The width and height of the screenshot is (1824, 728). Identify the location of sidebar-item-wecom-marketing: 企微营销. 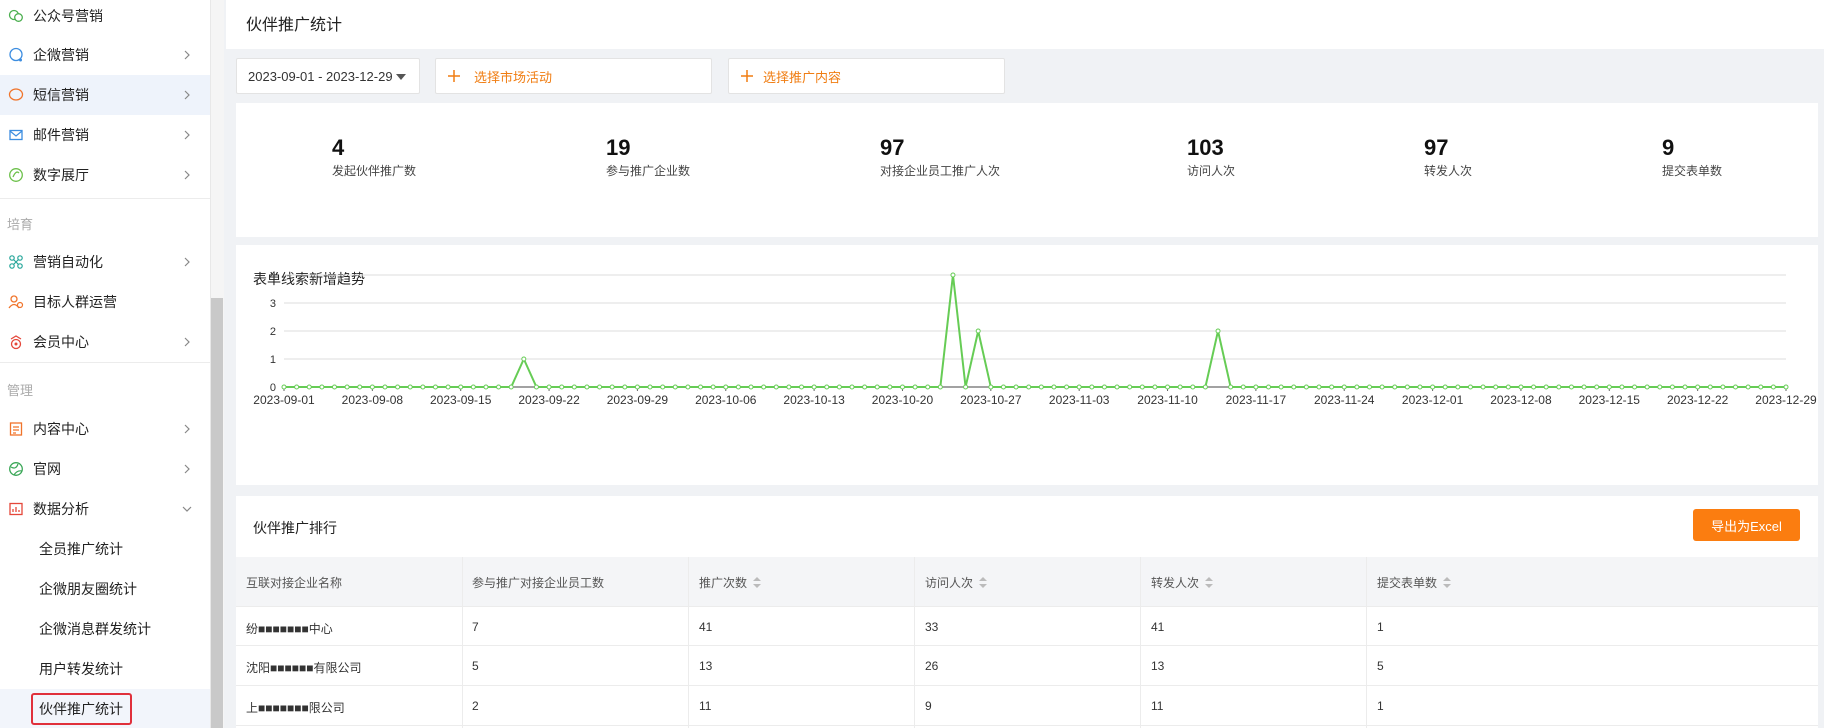
(105, 55).